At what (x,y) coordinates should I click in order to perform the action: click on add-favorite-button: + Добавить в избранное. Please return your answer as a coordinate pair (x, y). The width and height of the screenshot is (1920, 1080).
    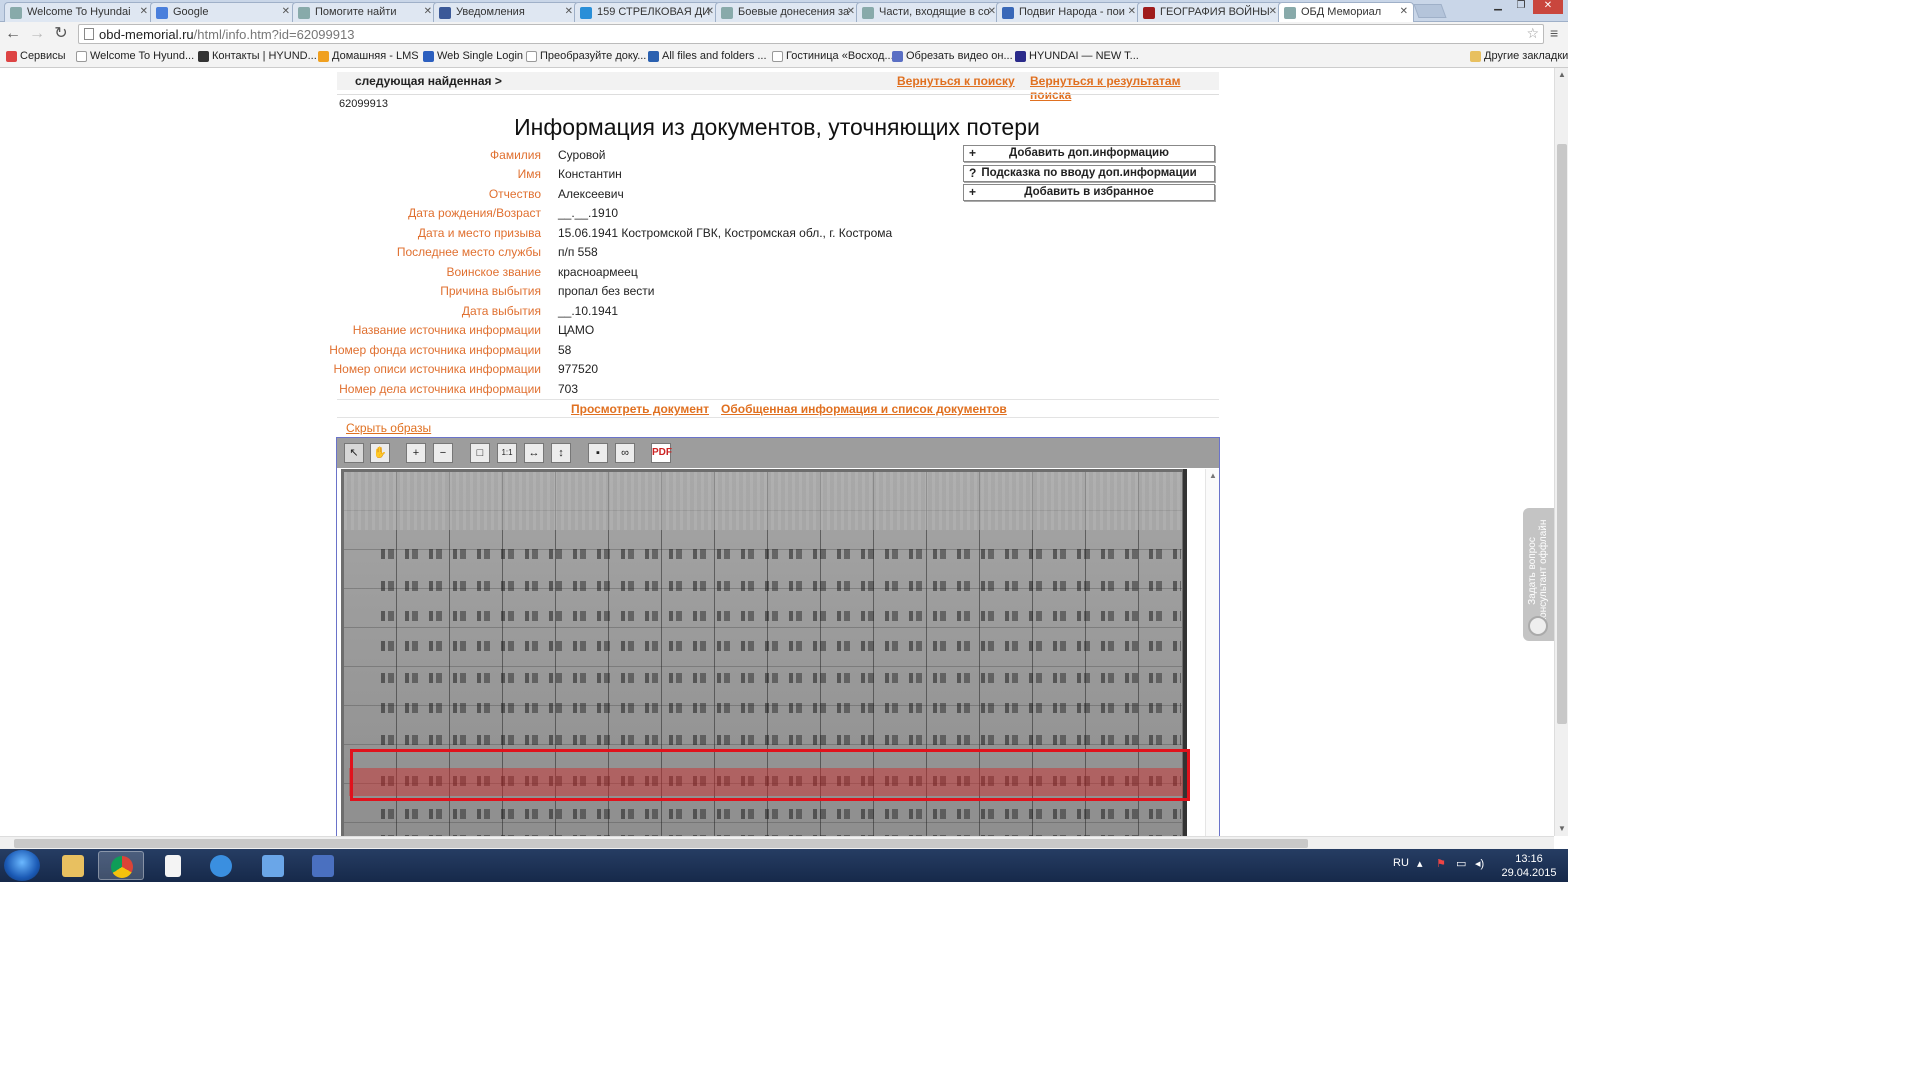
    Looking at the image, I should click on (1089, 192).